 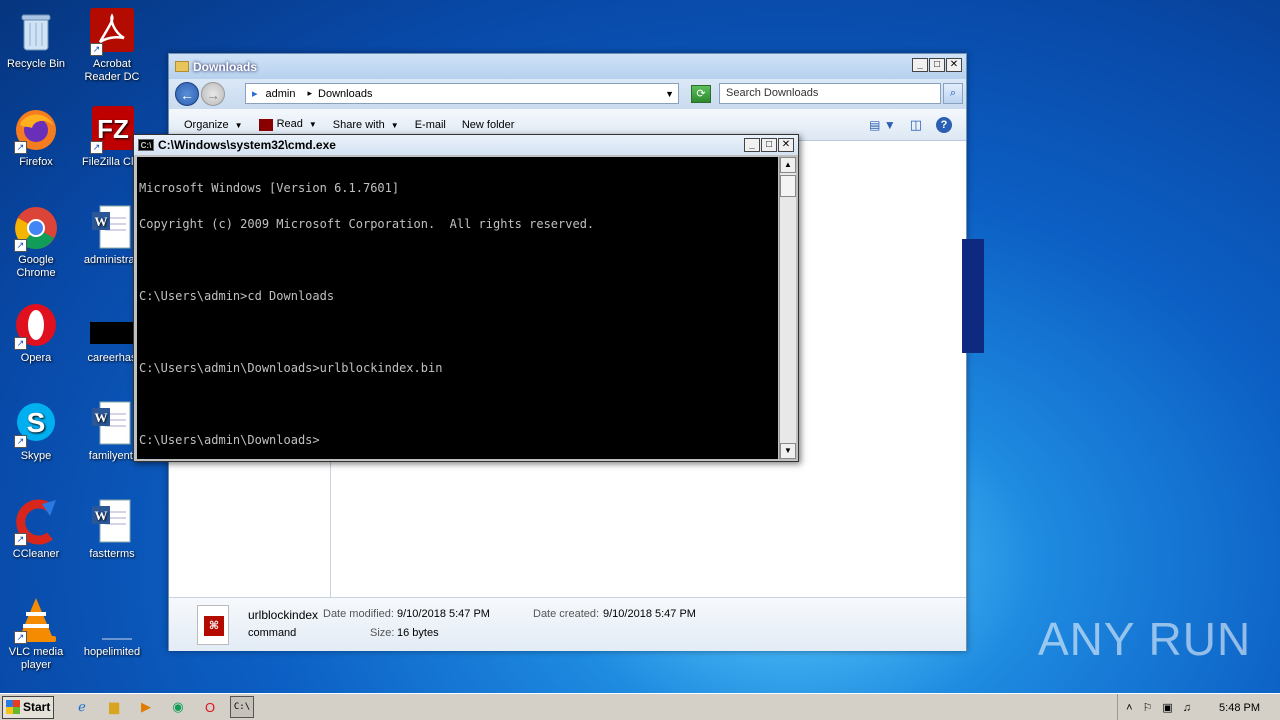 What do you see at coordinates (787, 308) in the screenshot?
I see `cmd-scrollbar: ▲ ▼` at bounding box center [787, 308].